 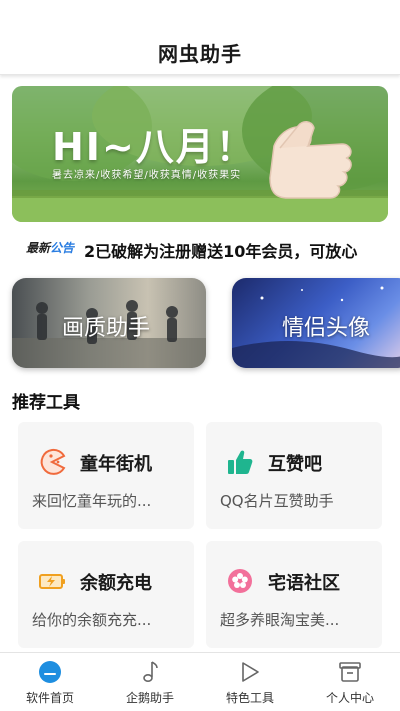 I want to click on tool-name: 余额充电, so click(x=116, y=583).